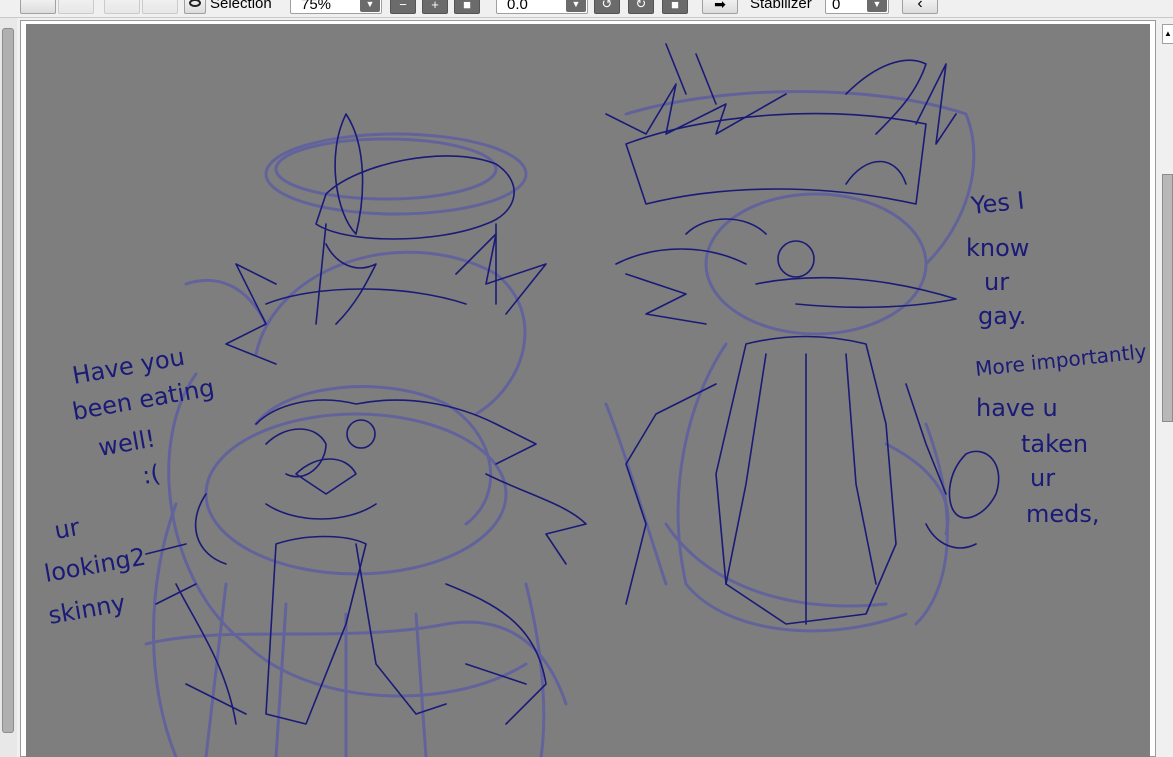 Image resolution: width=1173 pixels, height=757 pixels. I want to click on rotate-left-button: ↺, so click(607, 7).